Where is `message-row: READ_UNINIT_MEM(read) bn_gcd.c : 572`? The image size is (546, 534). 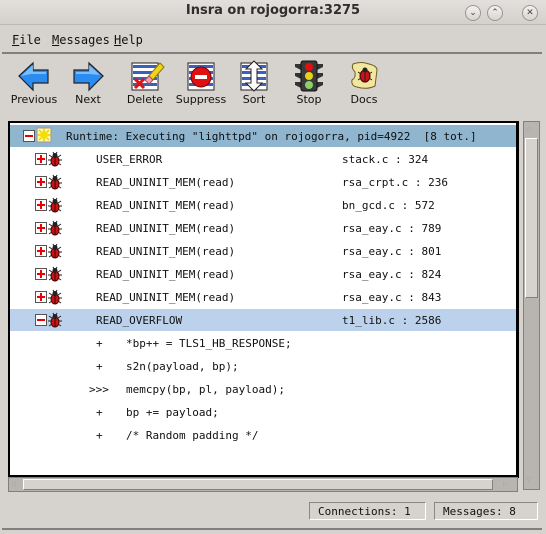 message-row: READ_UNINIT_MEM(read) bn_gcd.c : 572 is located at coordinates (263, 205).